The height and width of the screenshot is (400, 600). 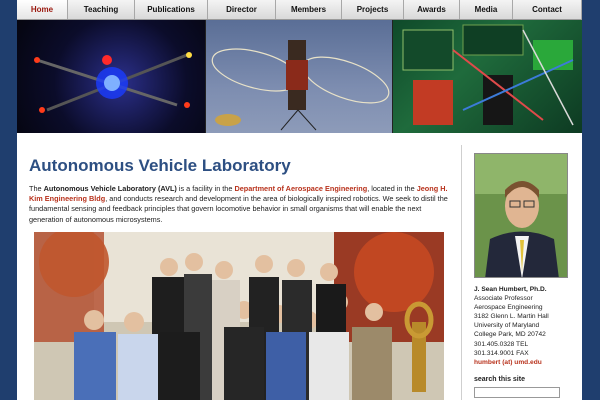 I want to click on search-input, so click(x=517, y=392).